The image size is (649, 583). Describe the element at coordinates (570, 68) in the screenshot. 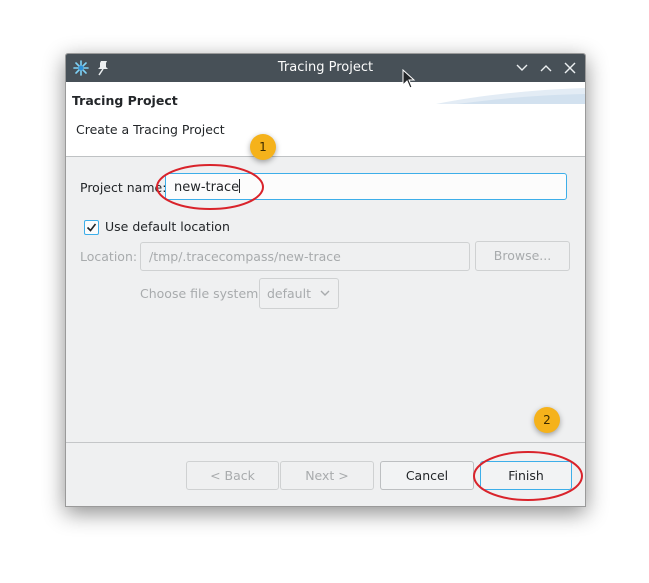

I see `close-icon` at that location.